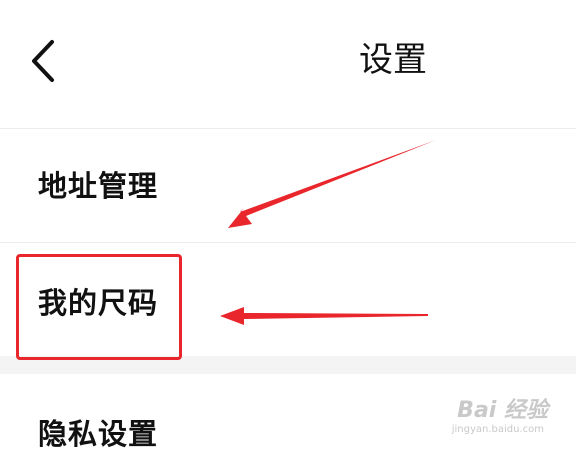 The image size is (576, 454). Describe the element at coordinates (393, 60) in the screenshot. I see `page-title: 设置` at that location.